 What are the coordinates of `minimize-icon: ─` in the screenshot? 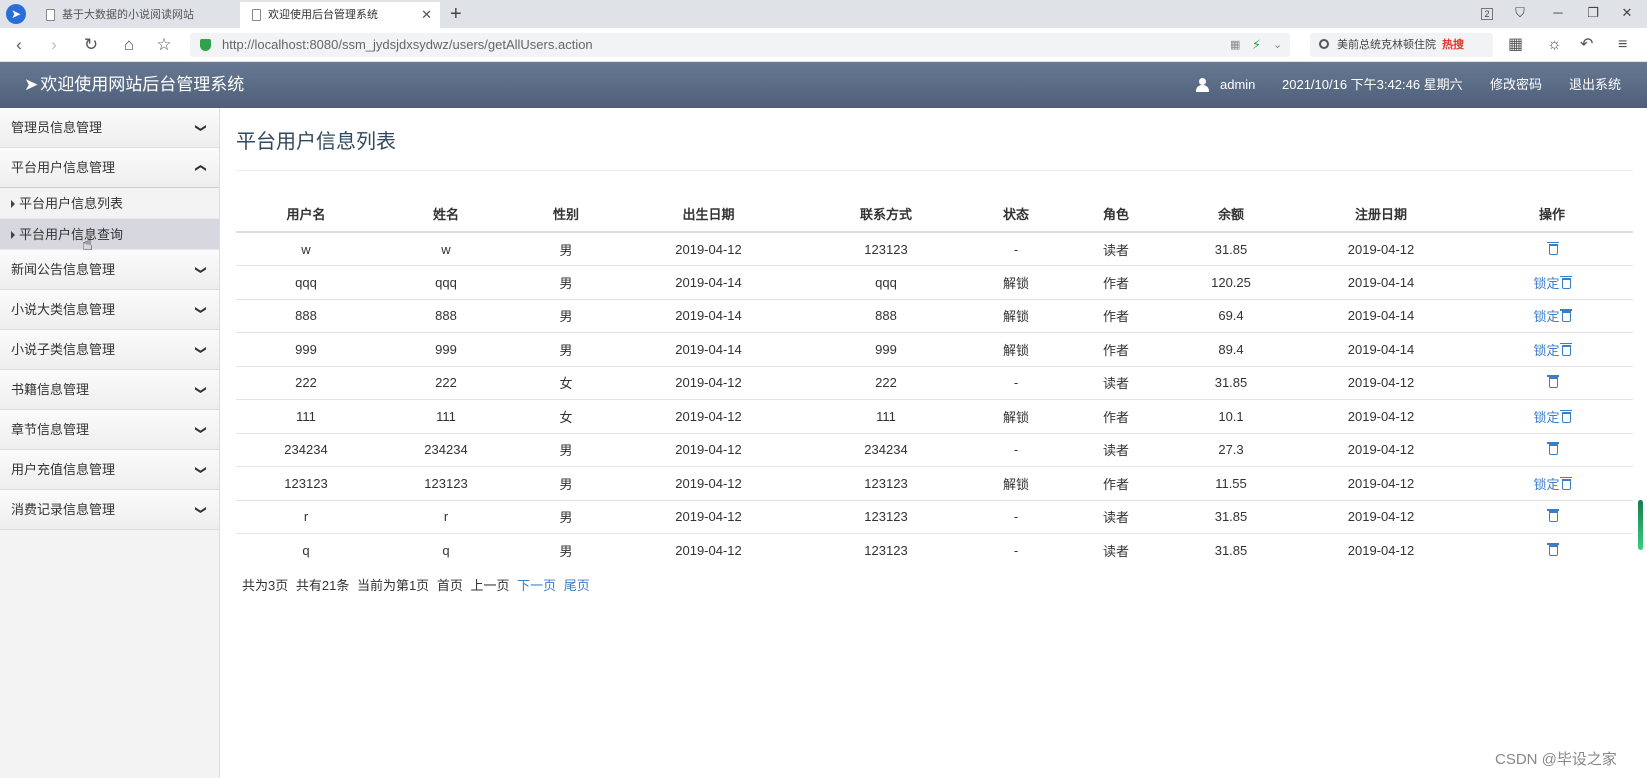 It's located at (1558, 13).